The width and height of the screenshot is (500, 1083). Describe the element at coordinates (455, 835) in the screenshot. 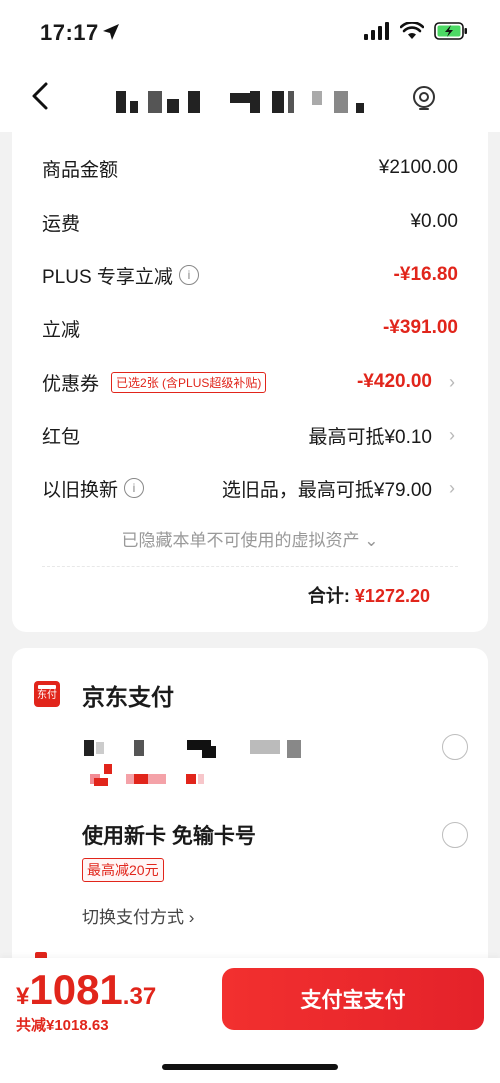

I see `new-card-radio` at that location.